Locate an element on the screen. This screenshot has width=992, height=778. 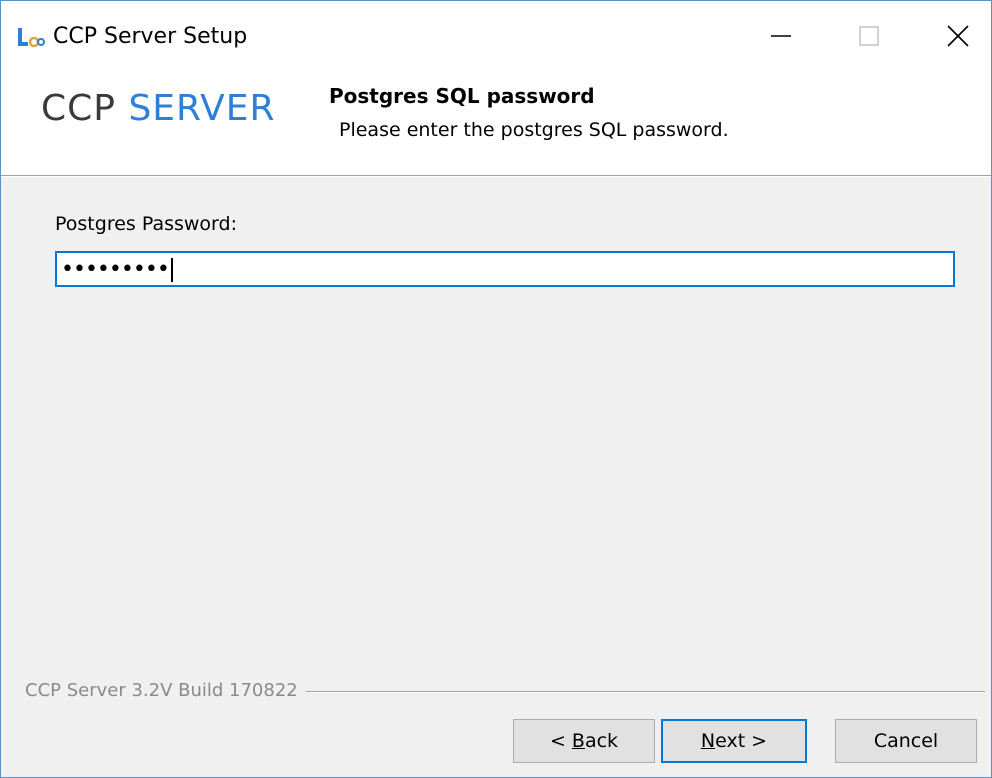
password-label: Postgres Password: is located at coordinates (146, 224).